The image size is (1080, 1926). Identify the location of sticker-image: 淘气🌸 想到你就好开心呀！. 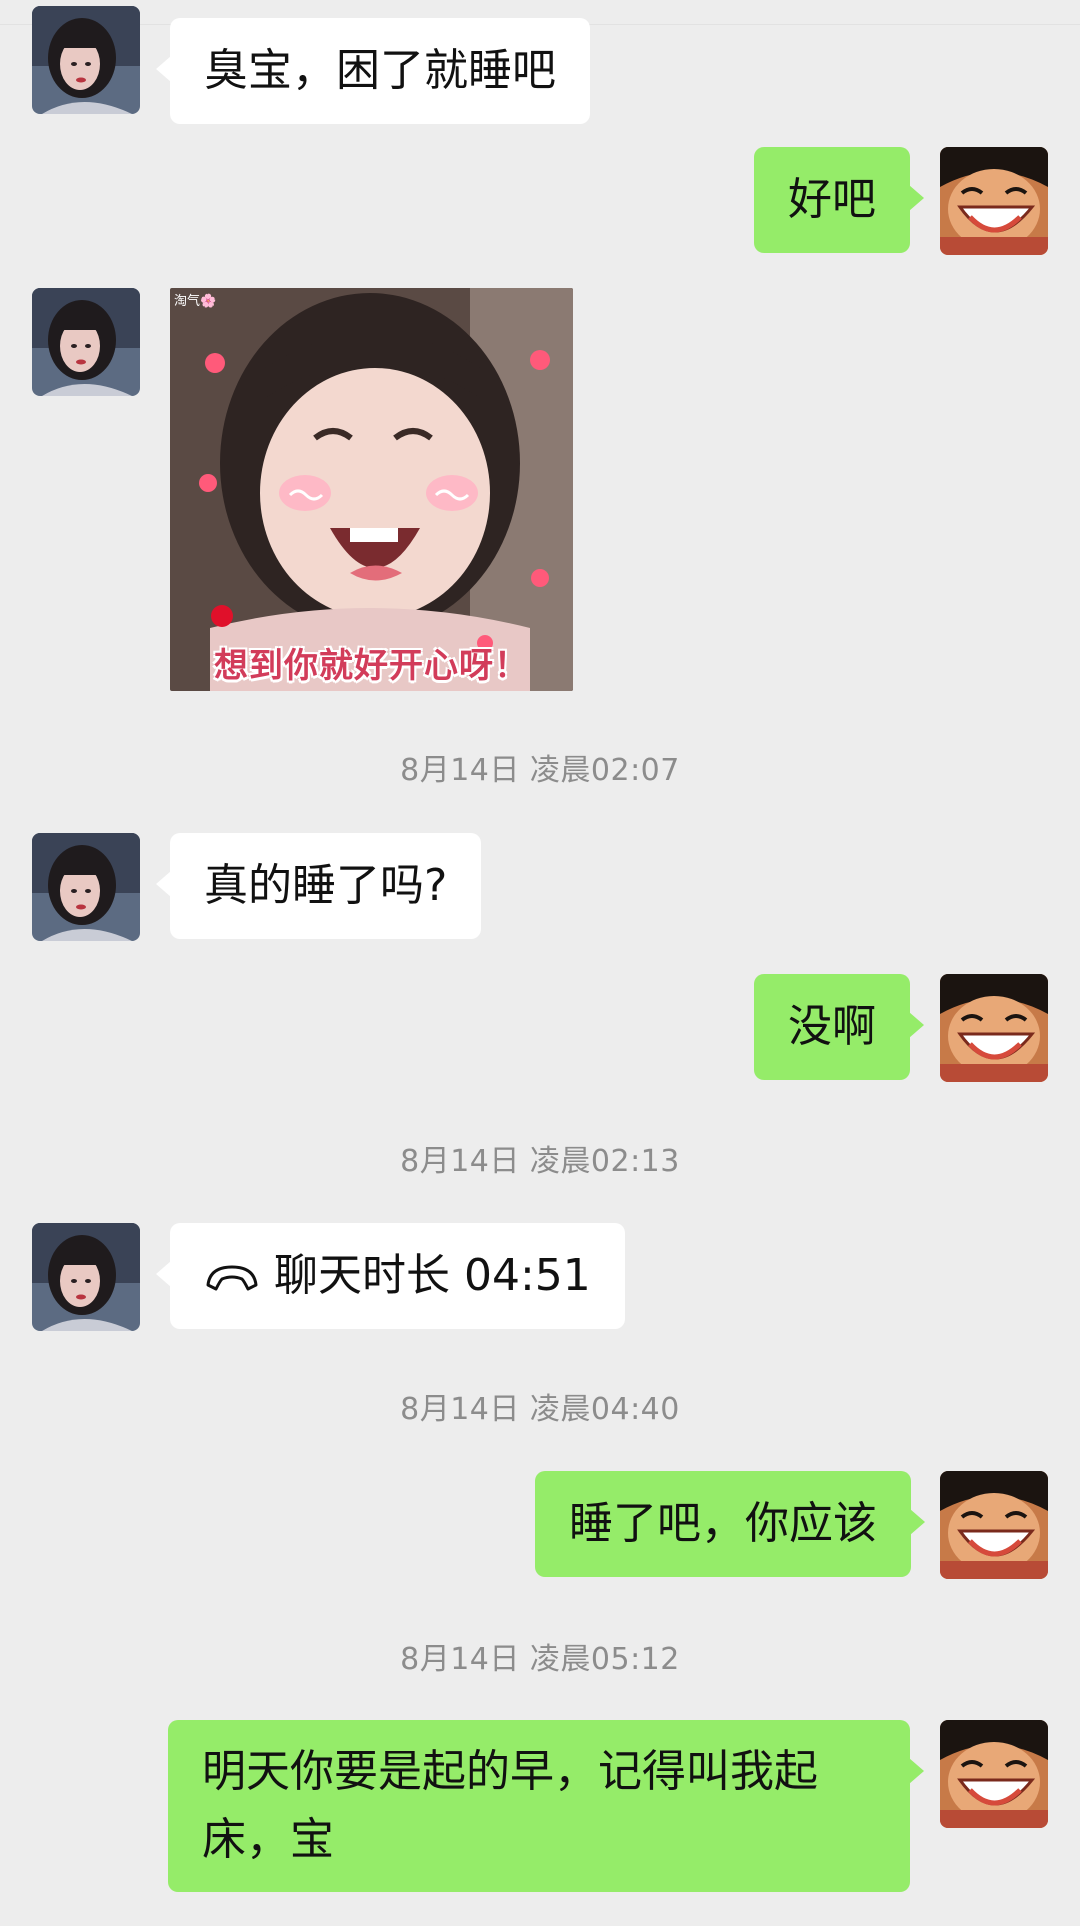
(371, 489).